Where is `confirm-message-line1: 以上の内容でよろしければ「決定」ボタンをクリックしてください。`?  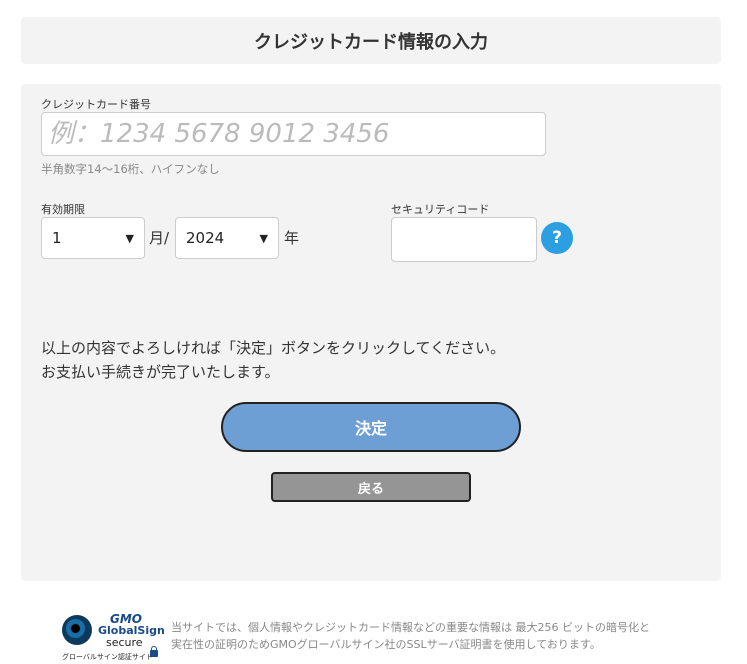
confirm-message-line1: 以上の内容でよろしければ「決定」ボタンをクリックしてください。 is located at coordinates (273, 348).